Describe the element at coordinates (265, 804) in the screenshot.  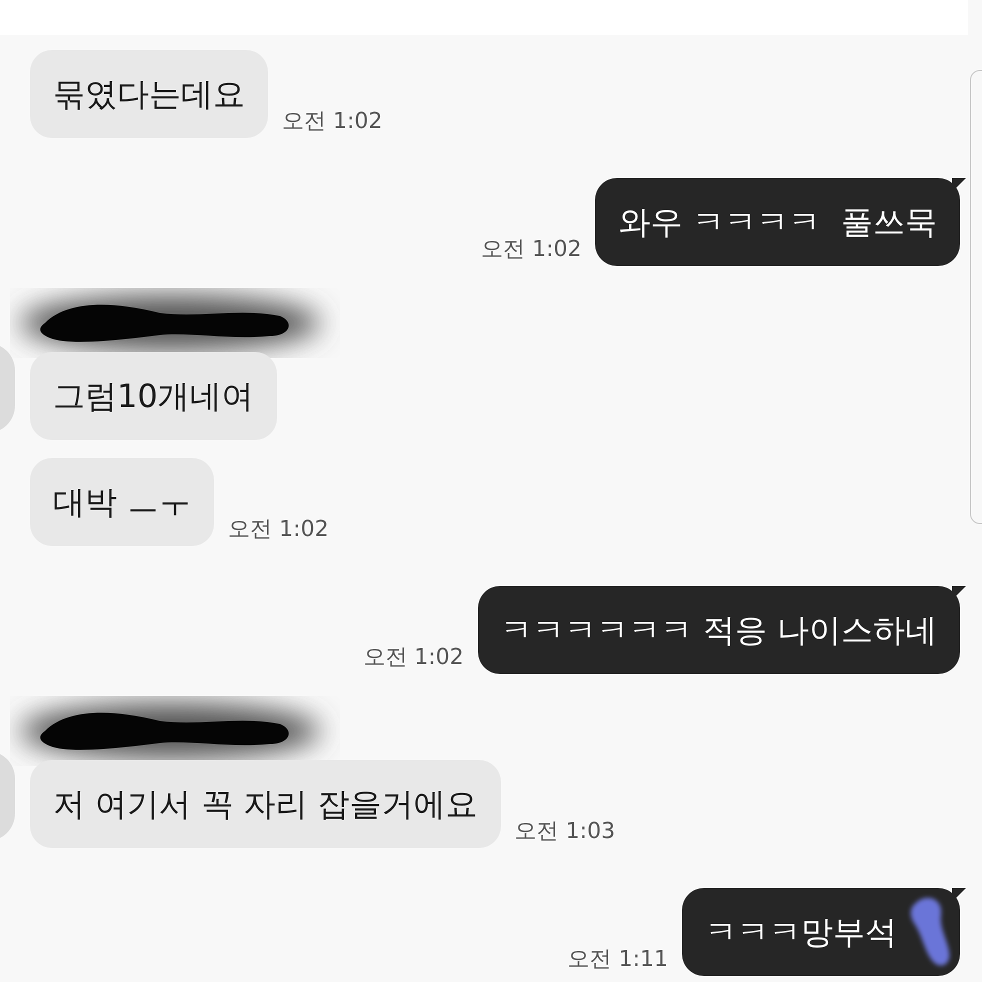
I see `message-bubble: 저 여기서 꼭 자리 잡을거에요` at that location.